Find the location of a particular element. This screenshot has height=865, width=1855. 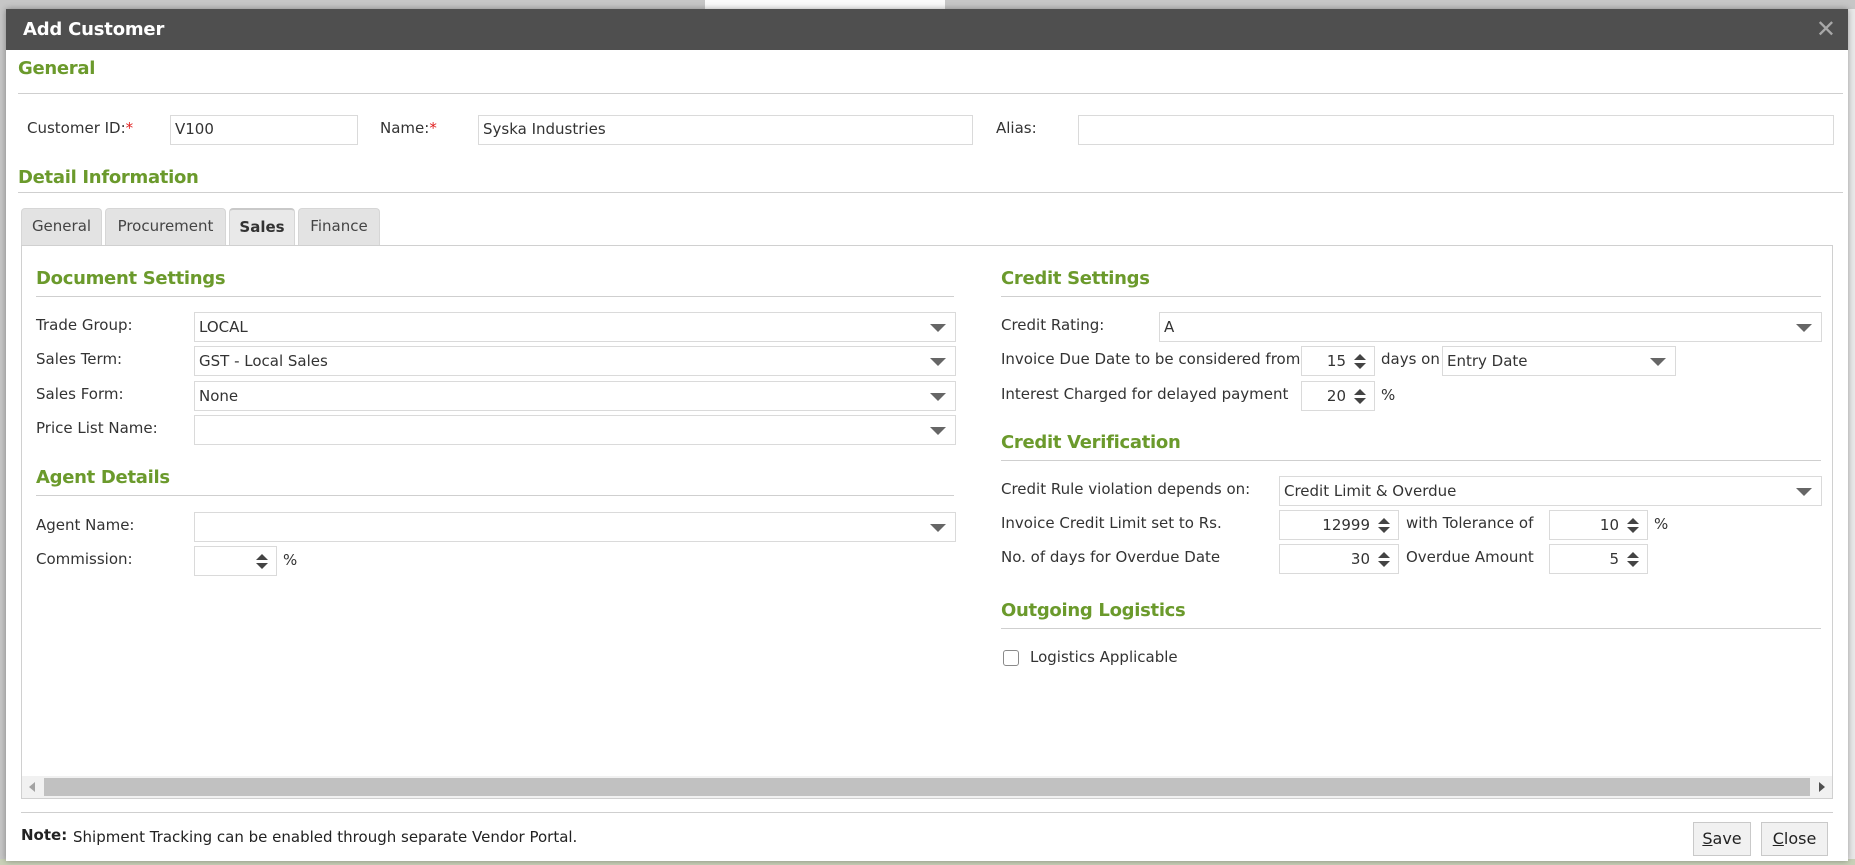

interest-value: 20 is located at coordinates (1336, 396).